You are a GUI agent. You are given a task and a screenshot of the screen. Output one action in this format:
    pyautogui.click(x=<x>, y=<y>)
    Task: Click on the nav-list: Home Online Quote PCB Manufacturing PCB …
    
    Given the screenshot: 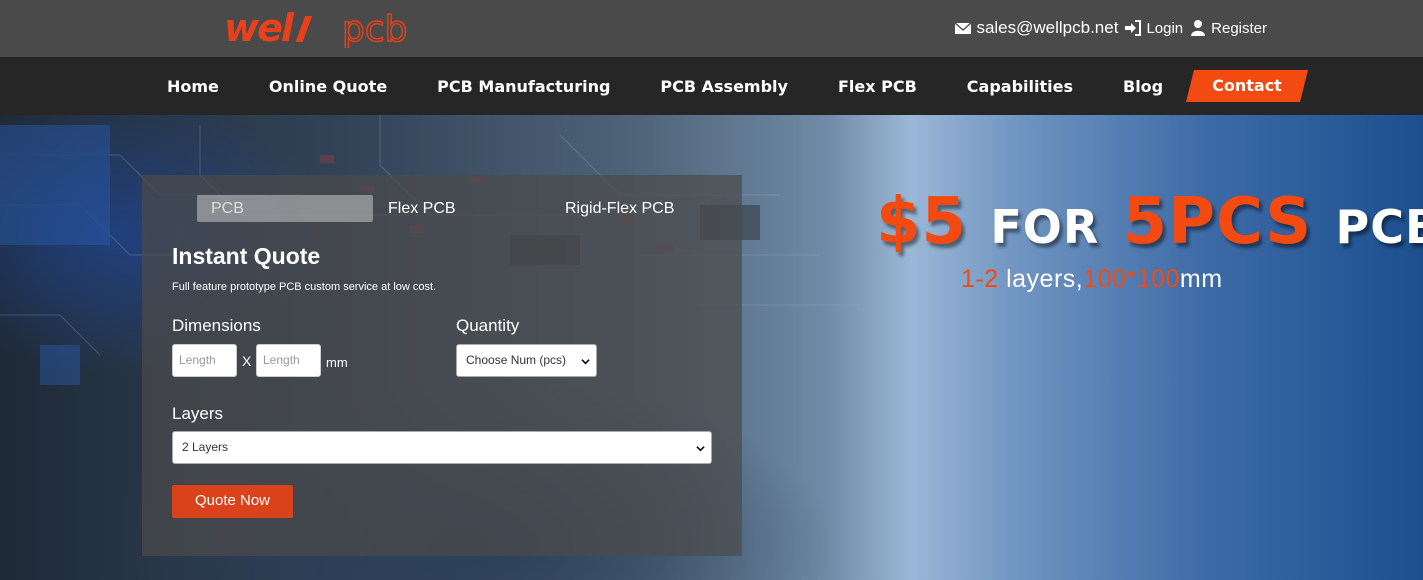 What is the action you would take?
    pyautogui.click(x=723, y=86)
    